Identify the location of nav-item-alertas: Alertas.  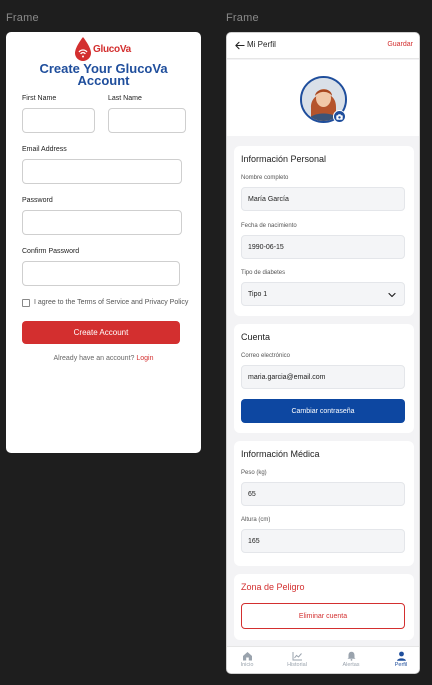
(351, 659).